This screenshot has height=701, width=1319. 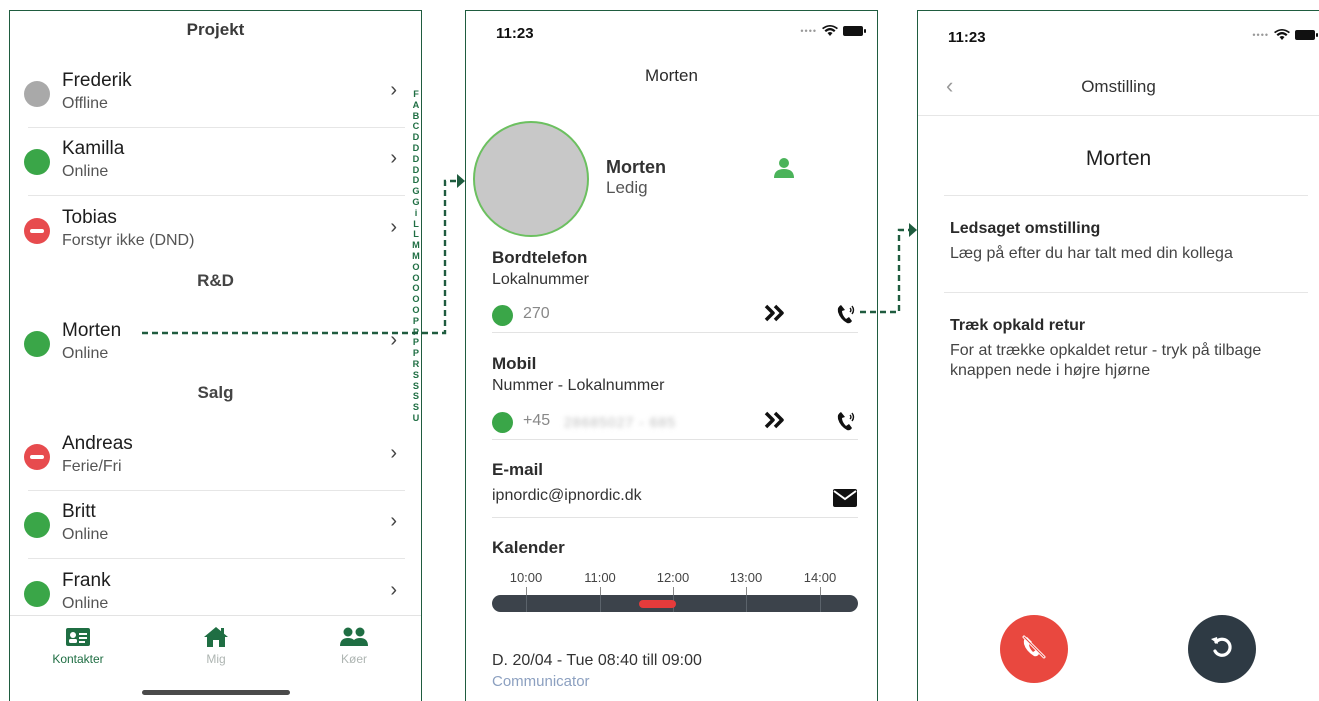 I want to click on connector-call-to-transfer, so click(x=888, y=268).